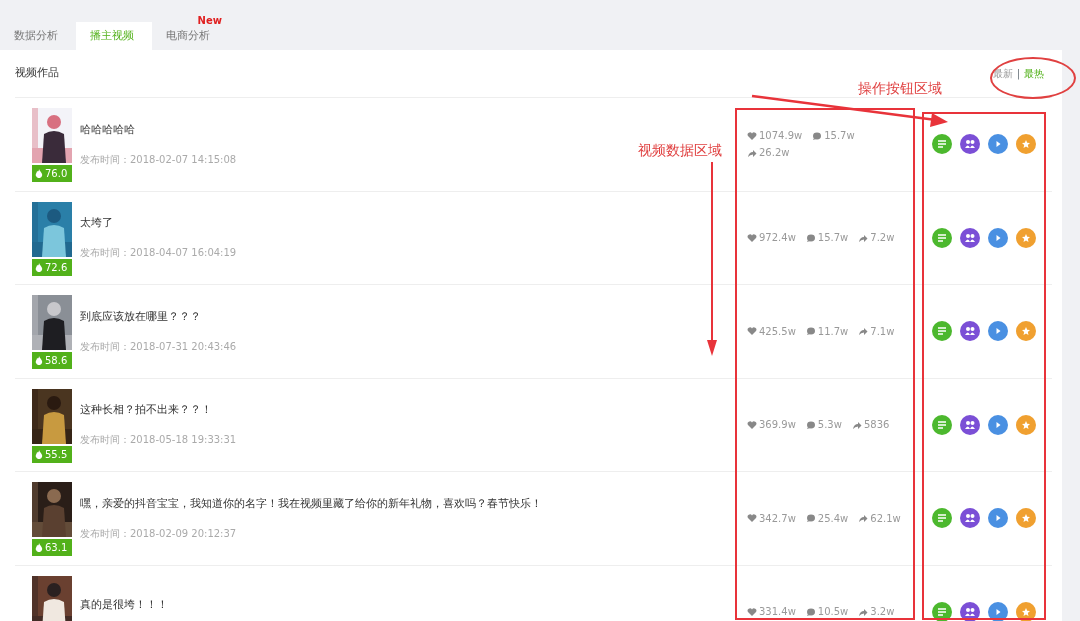  Describe the element at coordinates (900, 88) in the screenshot. I see `annotation-label: 操作按钮区域` at that location.